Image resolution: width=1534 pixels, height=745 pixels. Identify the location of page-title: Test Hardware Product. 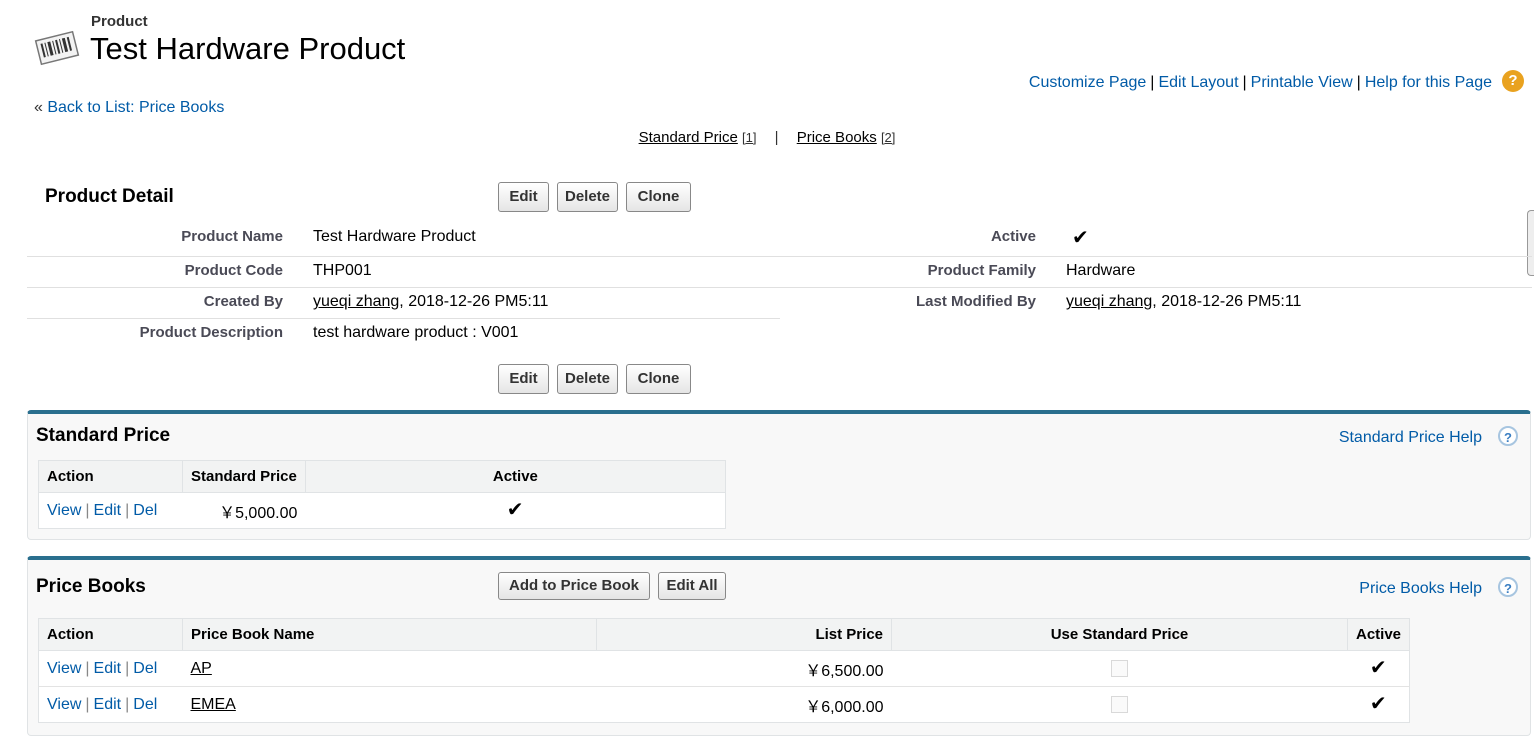
(248, 48).